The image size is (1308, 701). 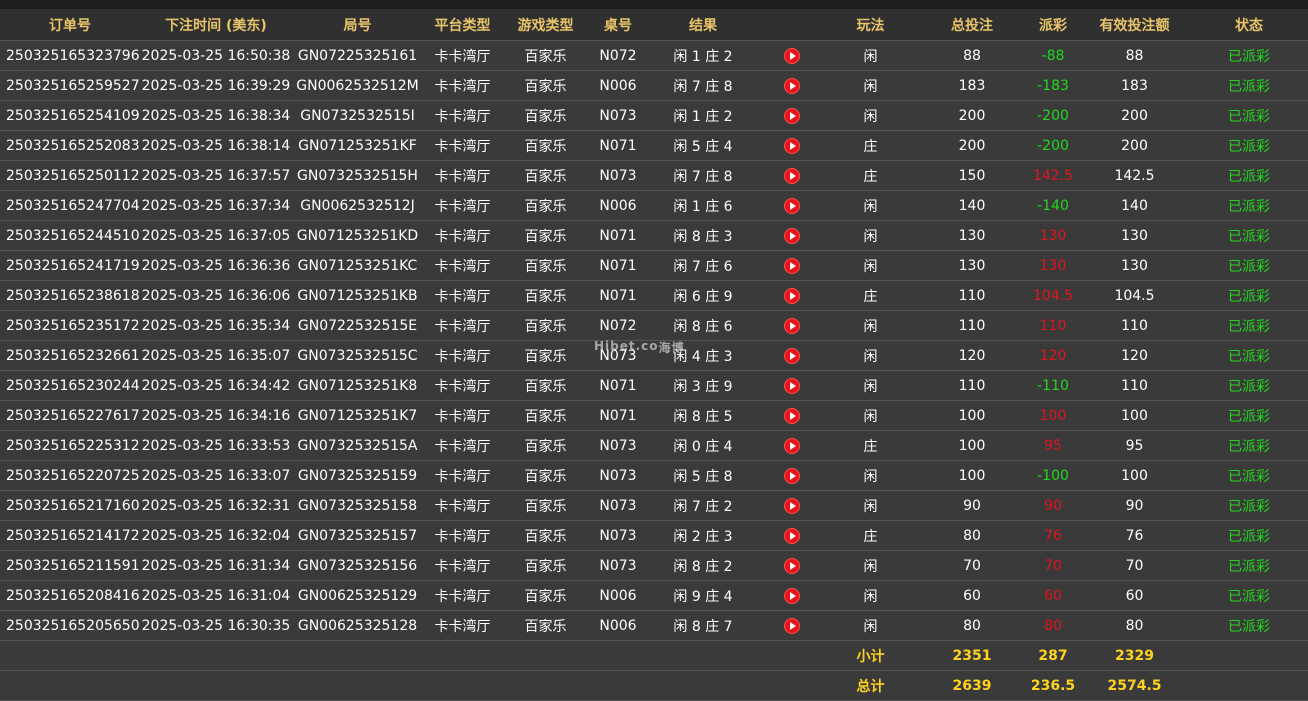 I want to click on col-table-no: 桌号, so click(x=618, y=25).